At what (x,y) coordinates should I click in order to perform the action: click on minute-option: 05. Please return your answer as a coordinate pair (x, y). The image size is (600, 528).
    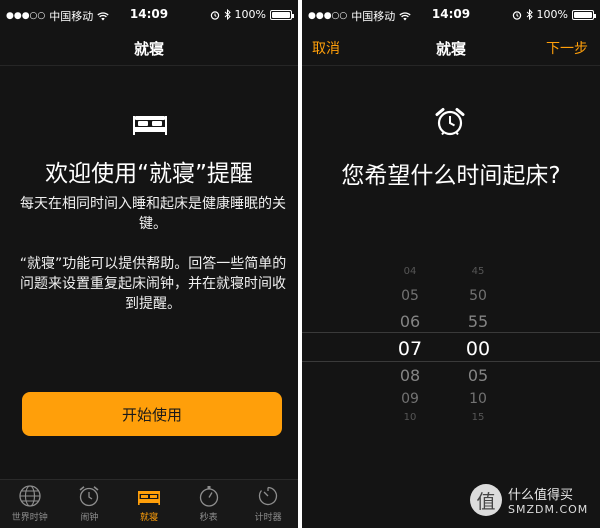
    Looking at the image, I should click on (478, 375).